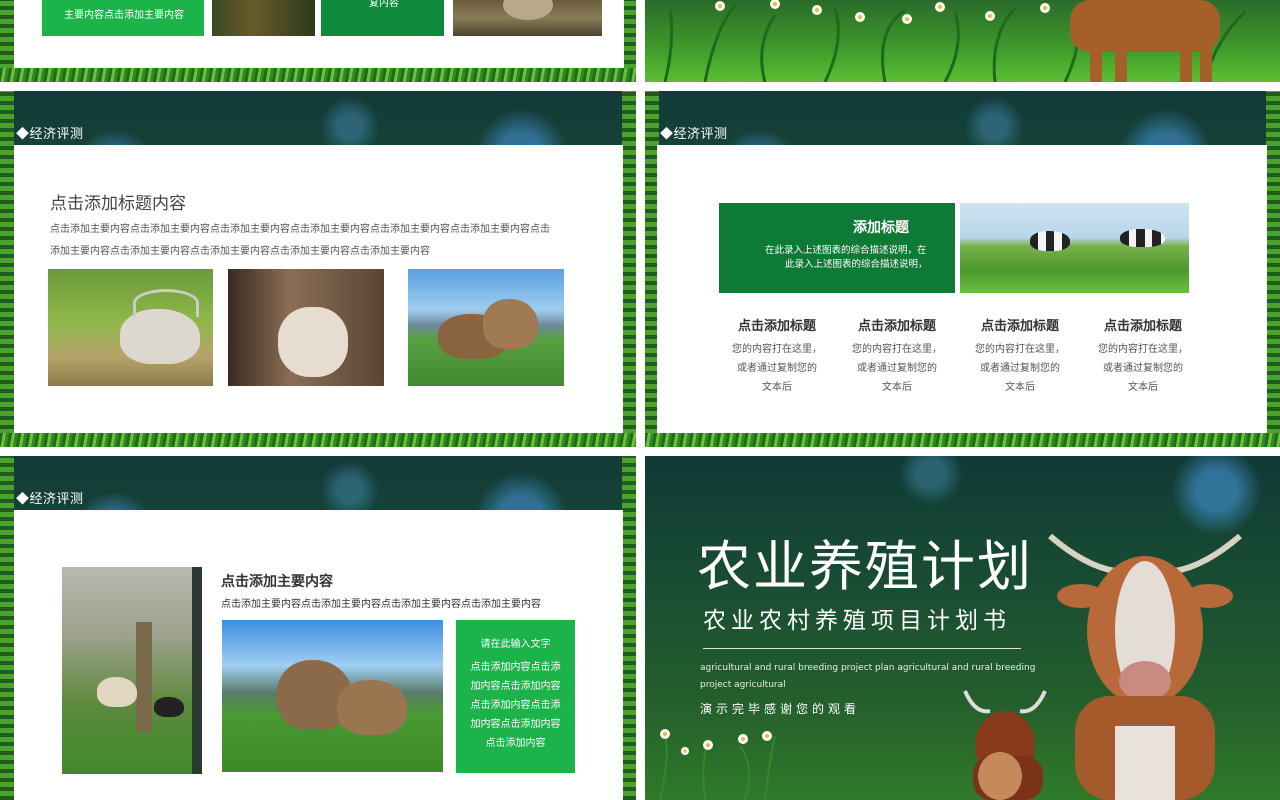  Describe the element at coordinates (1074, 248) in the screenshot. I see `dairy-cows-photo` at that location.